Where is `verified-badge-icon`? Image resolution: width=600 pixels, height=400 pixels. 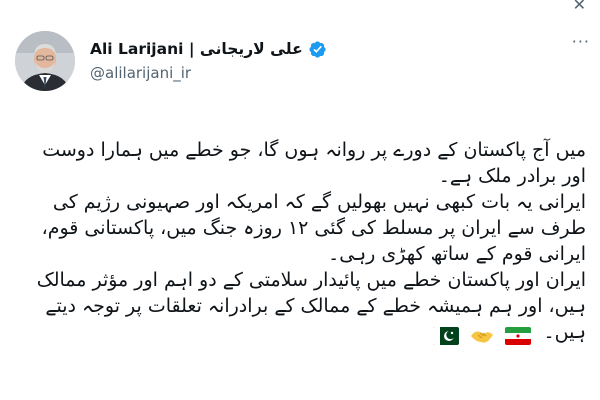
verified-badge-icon is located at coordinates (317, 49).